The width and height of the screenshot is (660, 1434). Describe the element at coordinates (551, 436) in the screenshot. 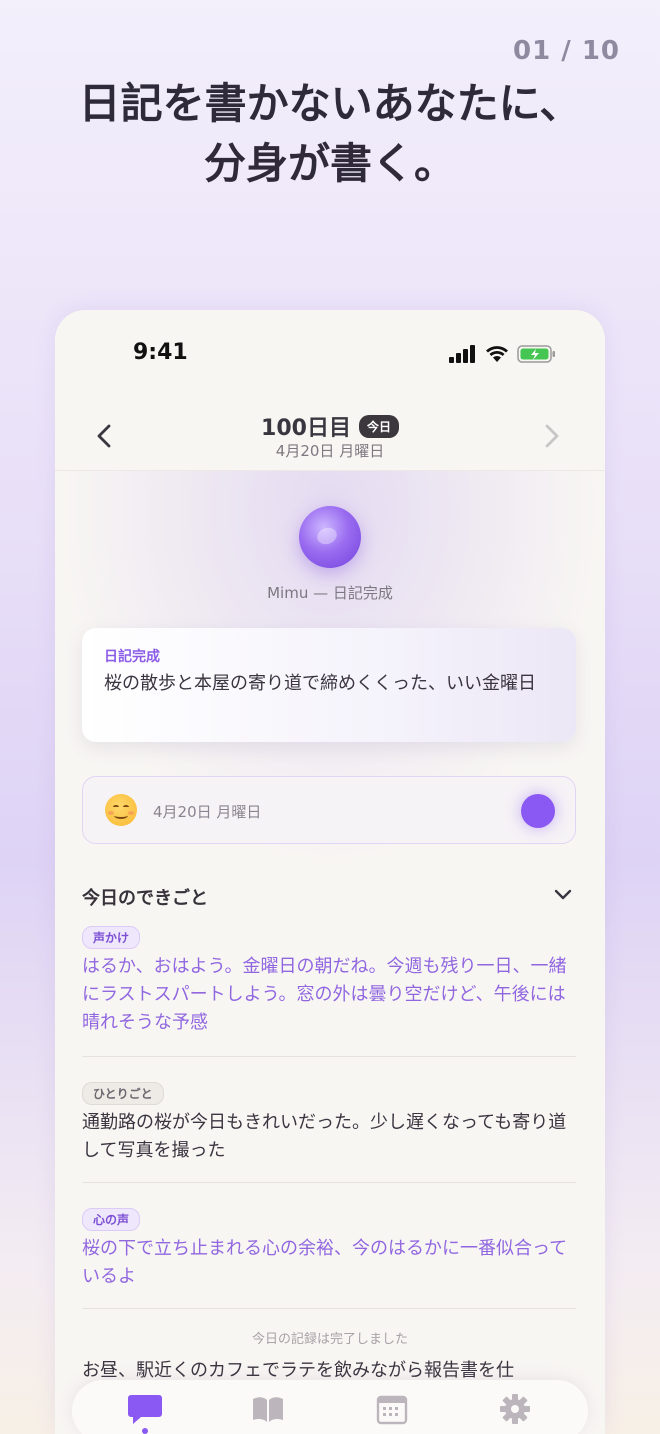

I see `forward-chevron-icon` at that location.